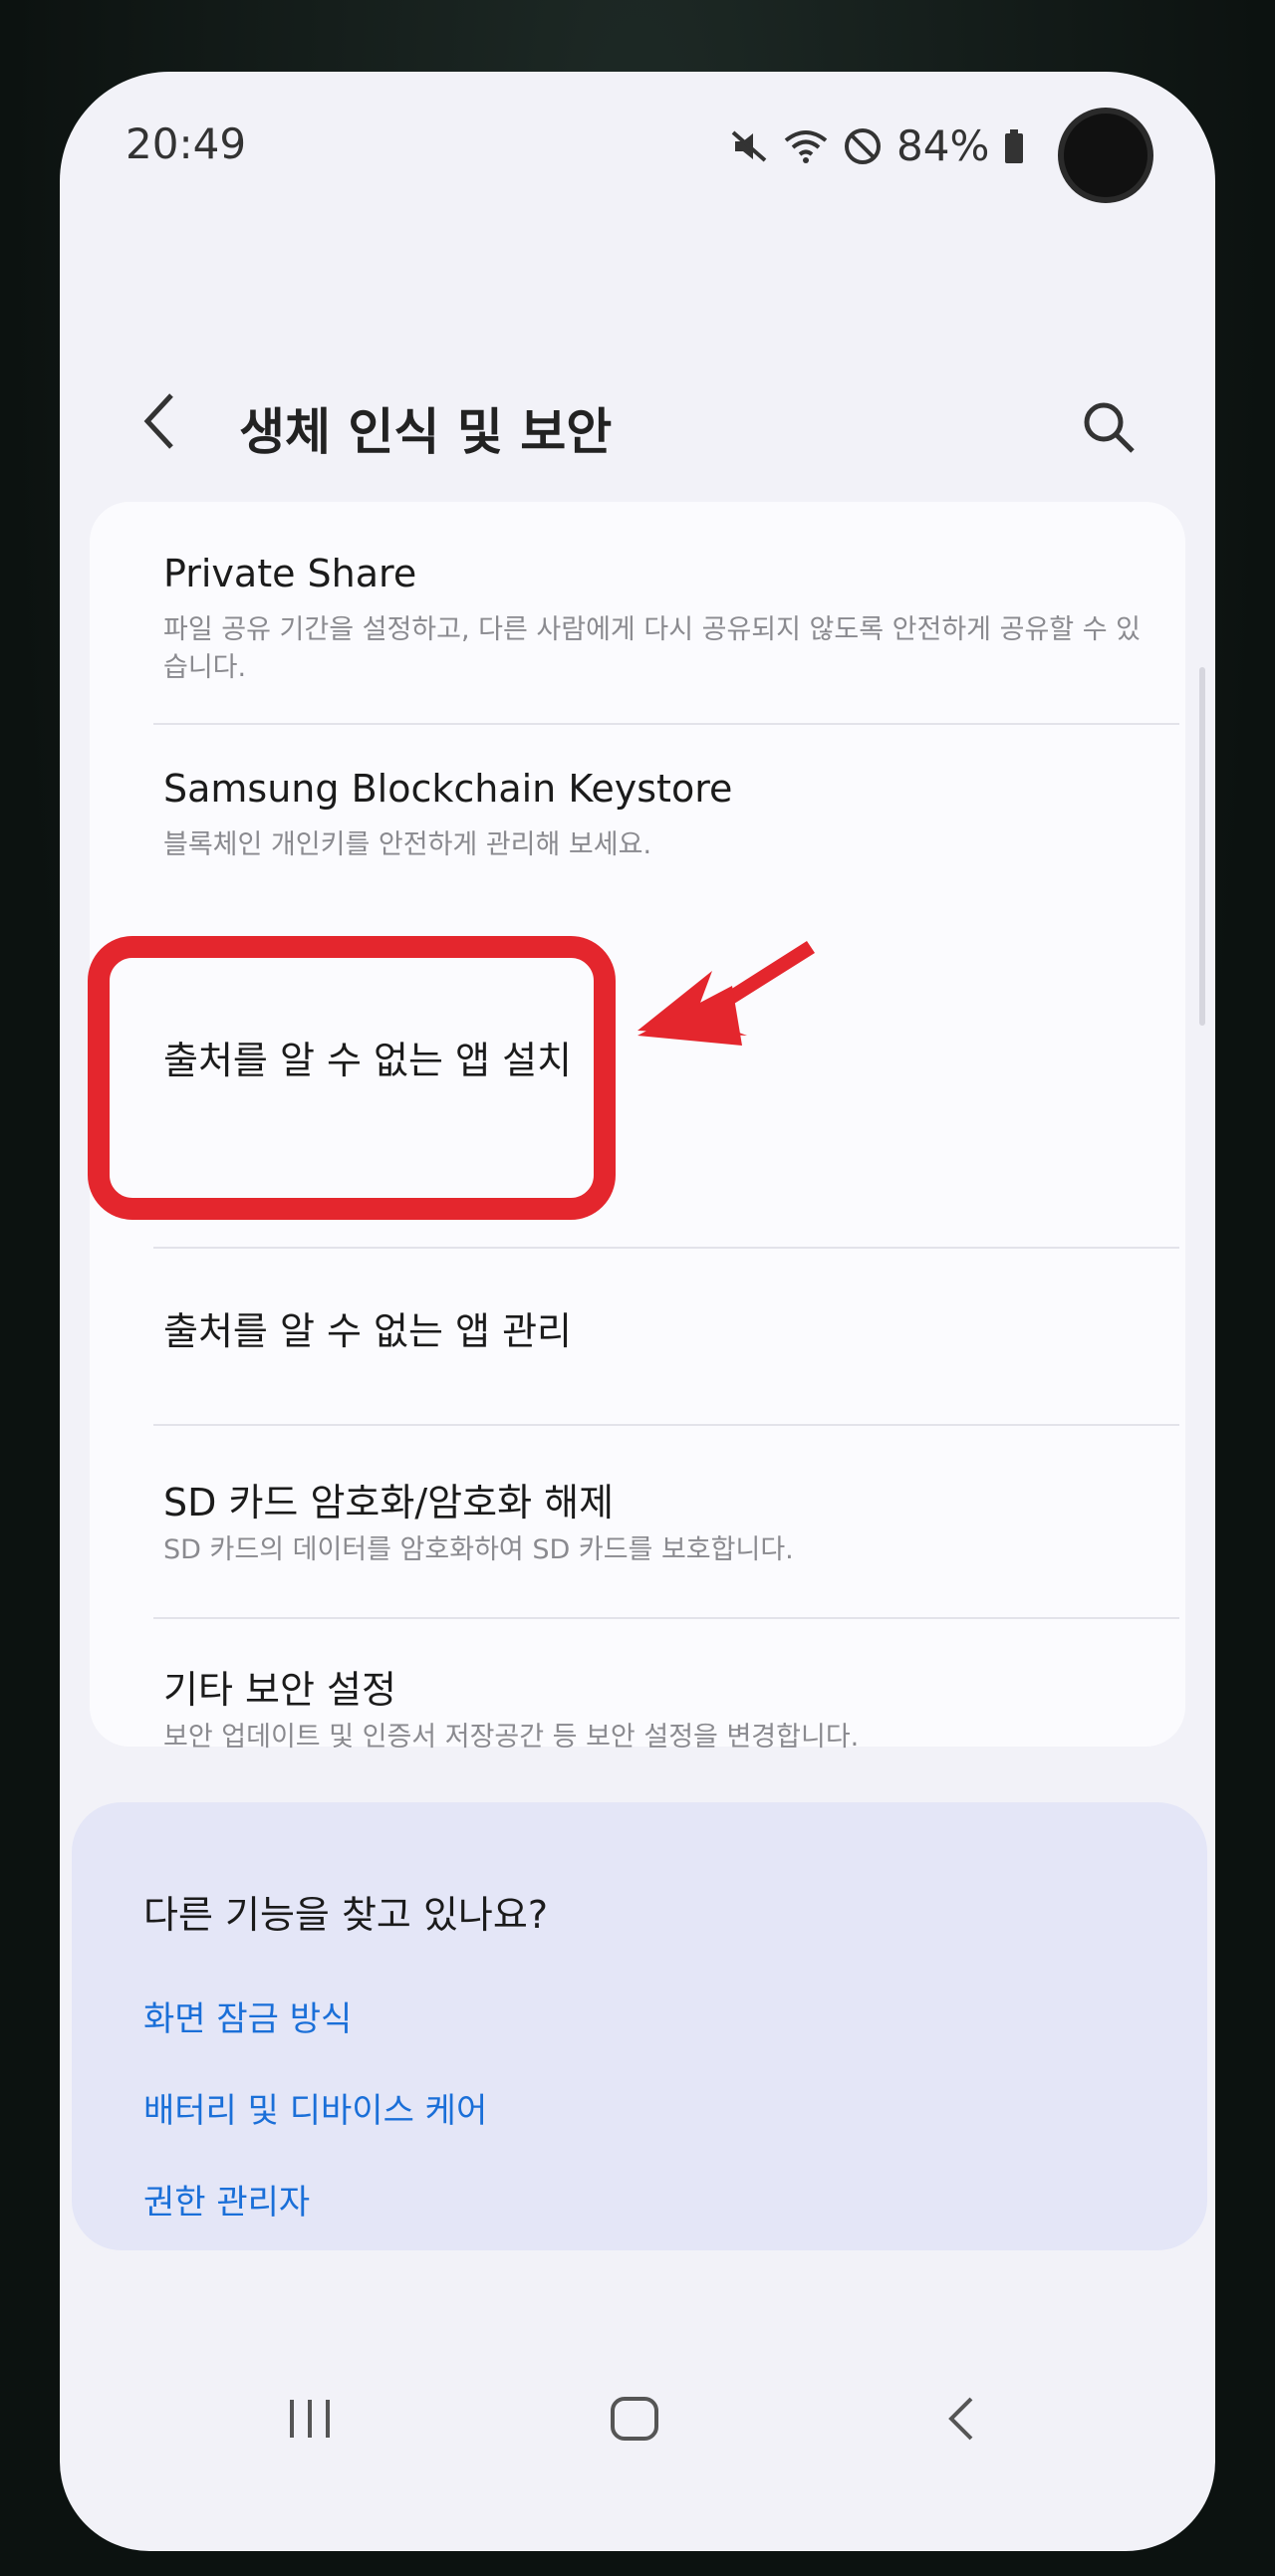 The height and width of the screenshot is (2576, 1275). Describe the element at coordinates (943, 145) in the screenshot. I see `battery-percentage: 84%` at that location.